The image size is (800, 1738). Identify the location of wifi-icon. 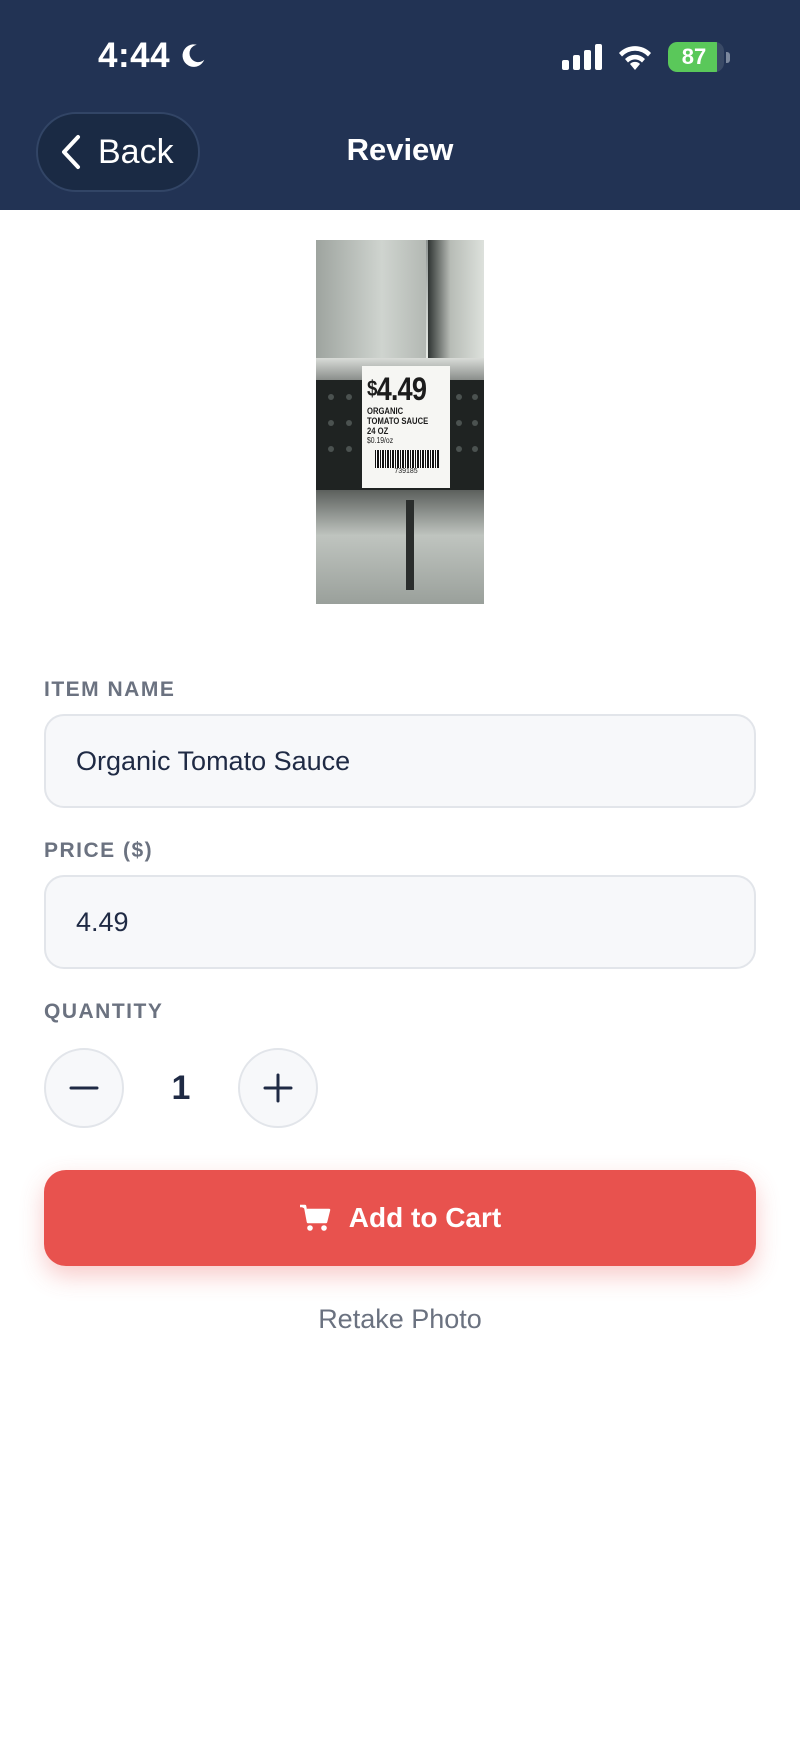
(635, 58).